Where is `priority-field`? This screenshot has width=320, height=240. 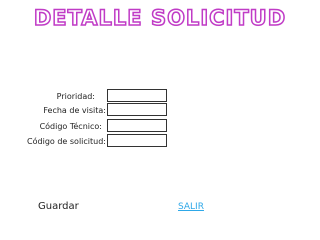 priority-field is located at coordinates (137, 95).